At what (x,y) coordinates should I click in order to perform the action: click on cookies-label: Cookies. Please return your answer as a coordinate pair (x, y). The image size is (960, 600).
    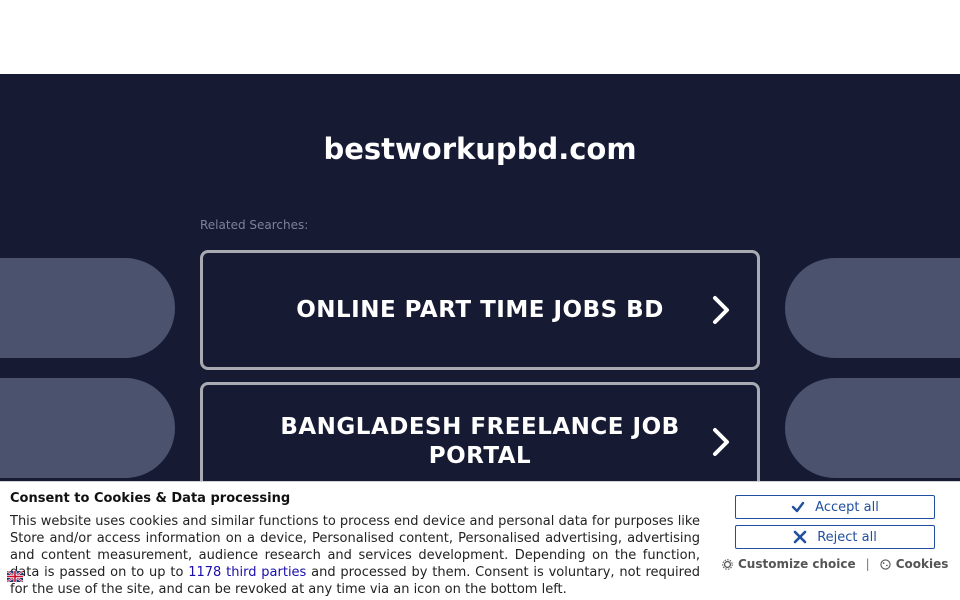
    Looking at the image, I should click on (922, 564).